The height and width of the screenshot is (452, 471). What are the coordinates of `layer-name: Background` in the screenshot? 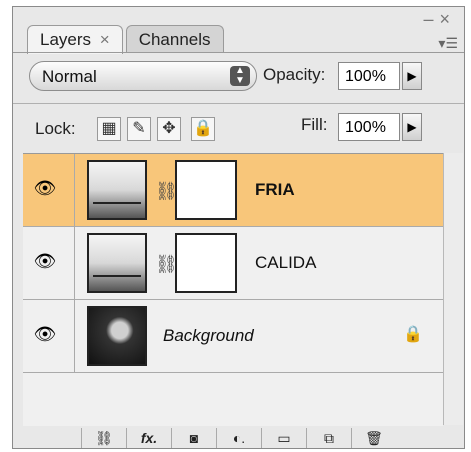 It's located at (208, 336).